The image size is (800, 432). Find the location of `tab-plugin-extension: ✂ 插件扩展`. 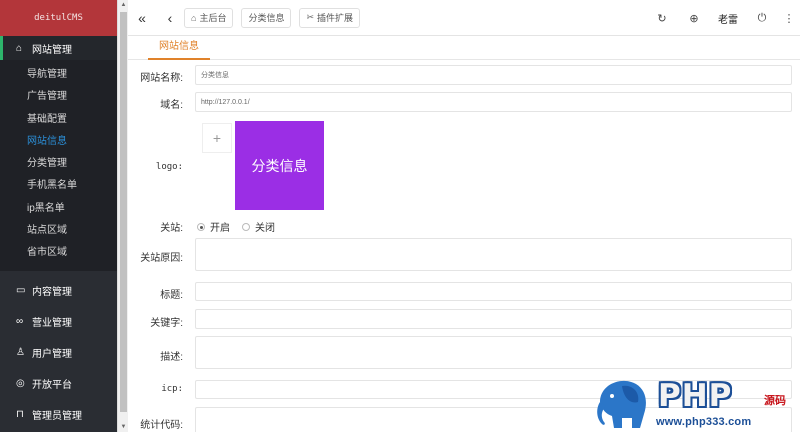

tab-plugin-extension: ✂ 插件扩展 is located at coordinates (330, 17).